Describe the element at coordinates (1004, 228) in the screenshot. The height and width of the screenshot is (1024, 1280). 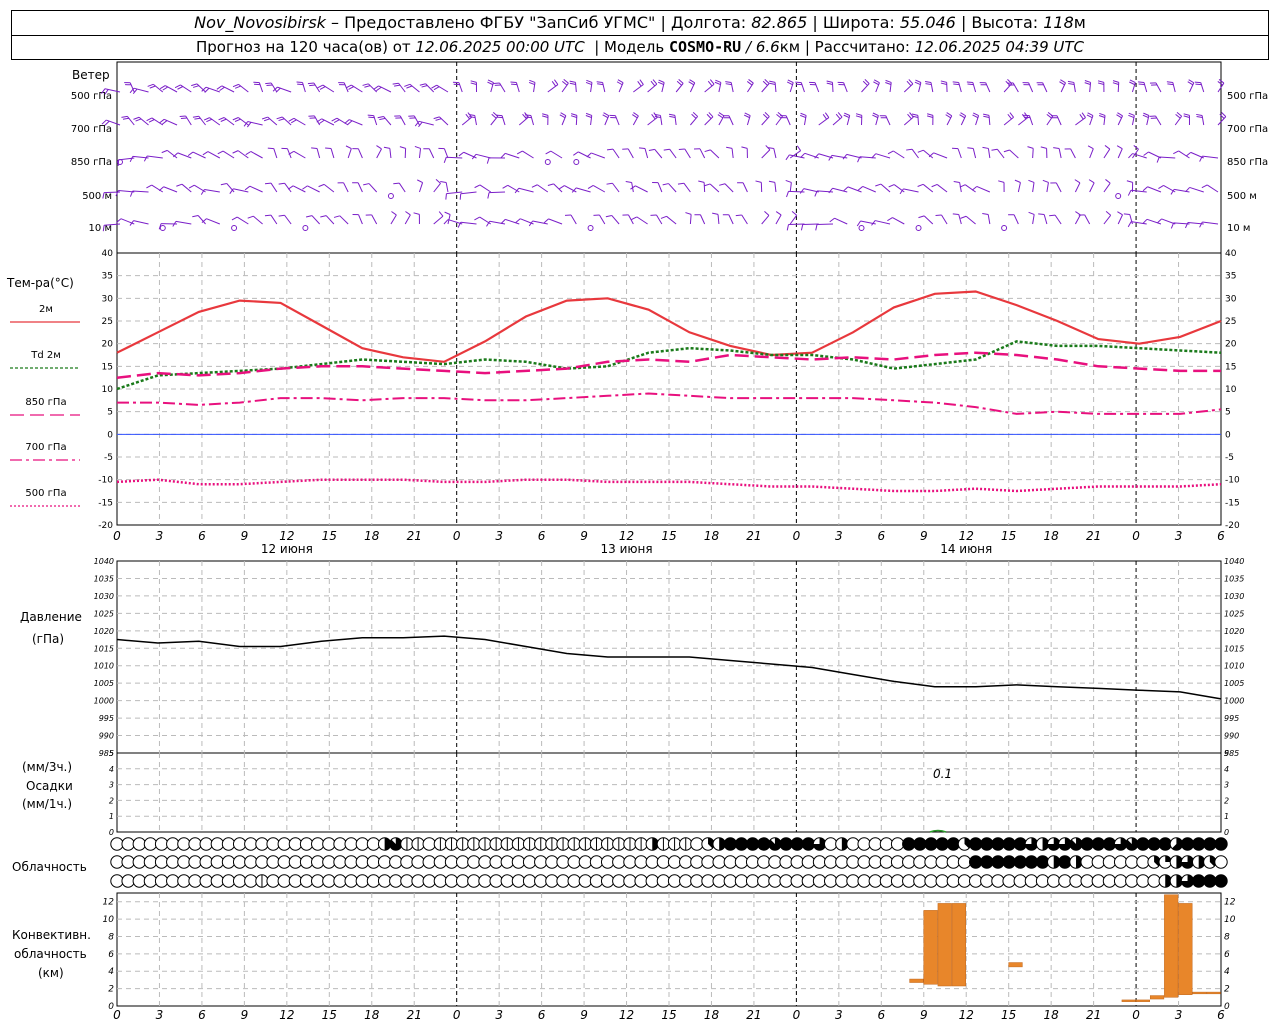
I see `wind-calm` at that location.